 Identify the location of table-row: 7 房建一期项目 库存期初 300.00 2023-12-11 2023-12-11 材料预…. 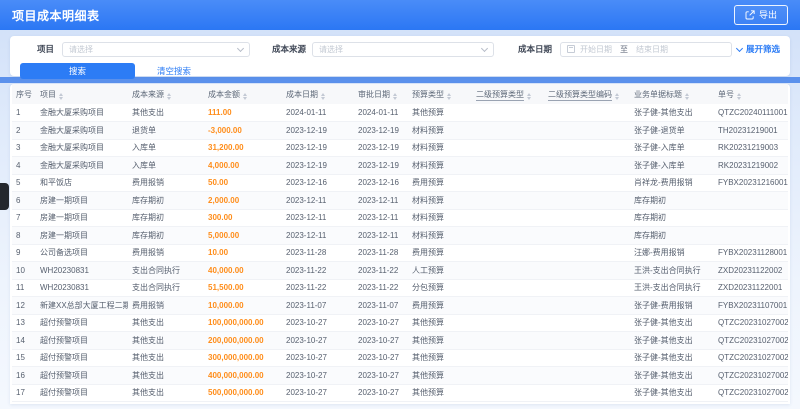
(400, 218).